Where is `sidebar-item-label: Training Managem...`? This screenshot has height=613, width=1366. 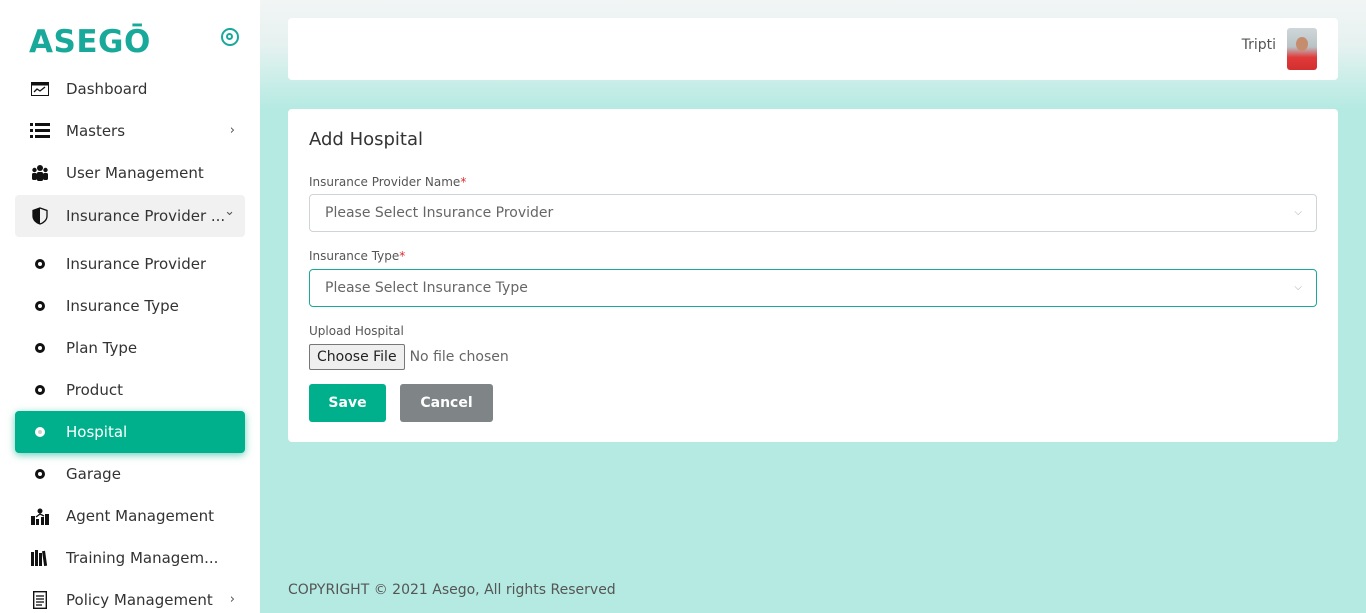
sidebar-item-label: Training Managem... is located at coordinates (142, 558).